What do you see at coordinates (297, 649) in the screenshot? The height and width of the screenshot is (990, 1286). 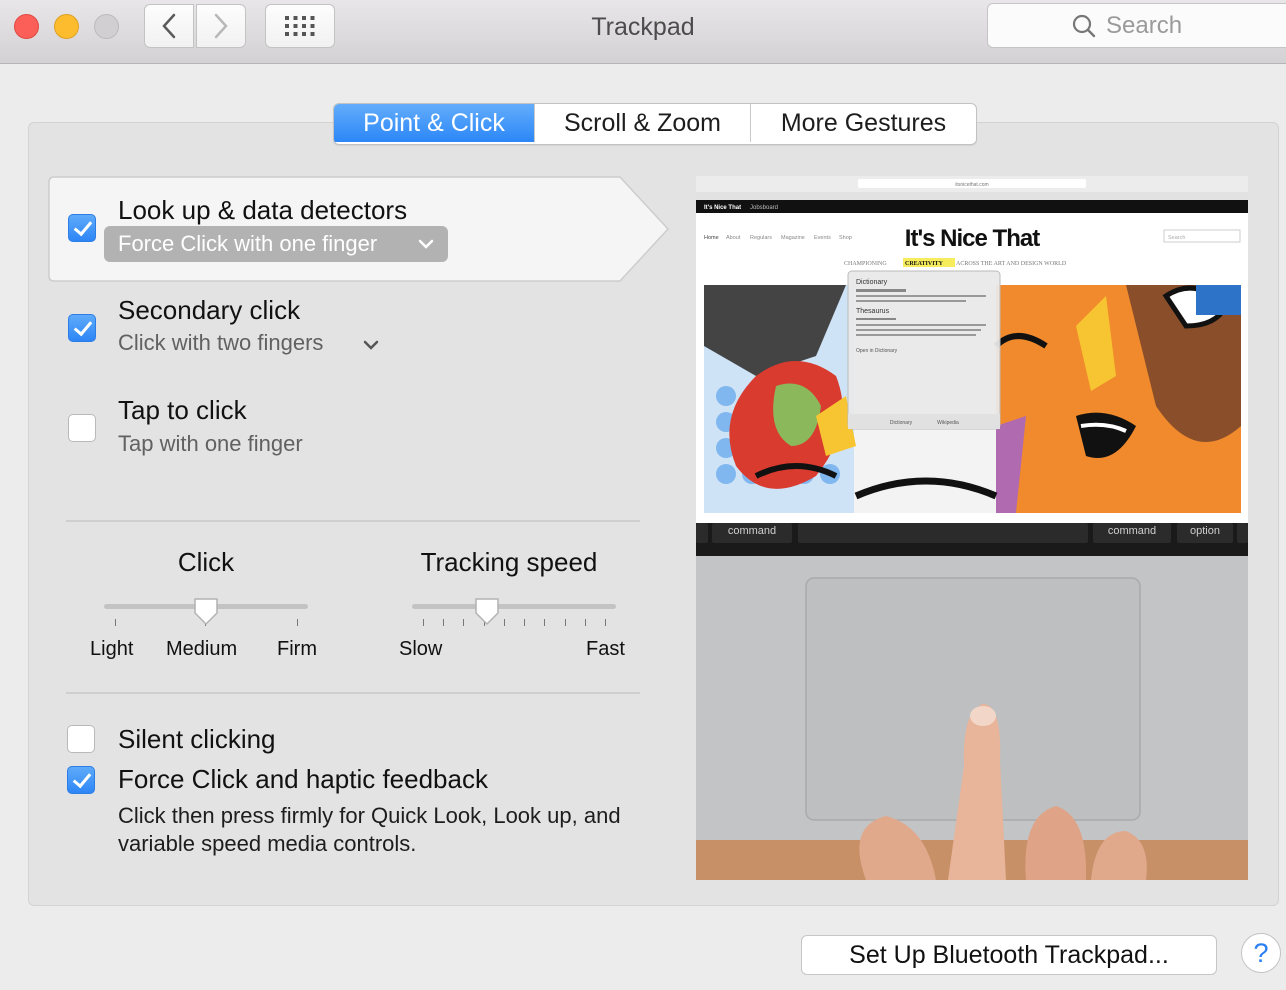 I see `click-label-firm: Firm` at bounding box center [297, 649].